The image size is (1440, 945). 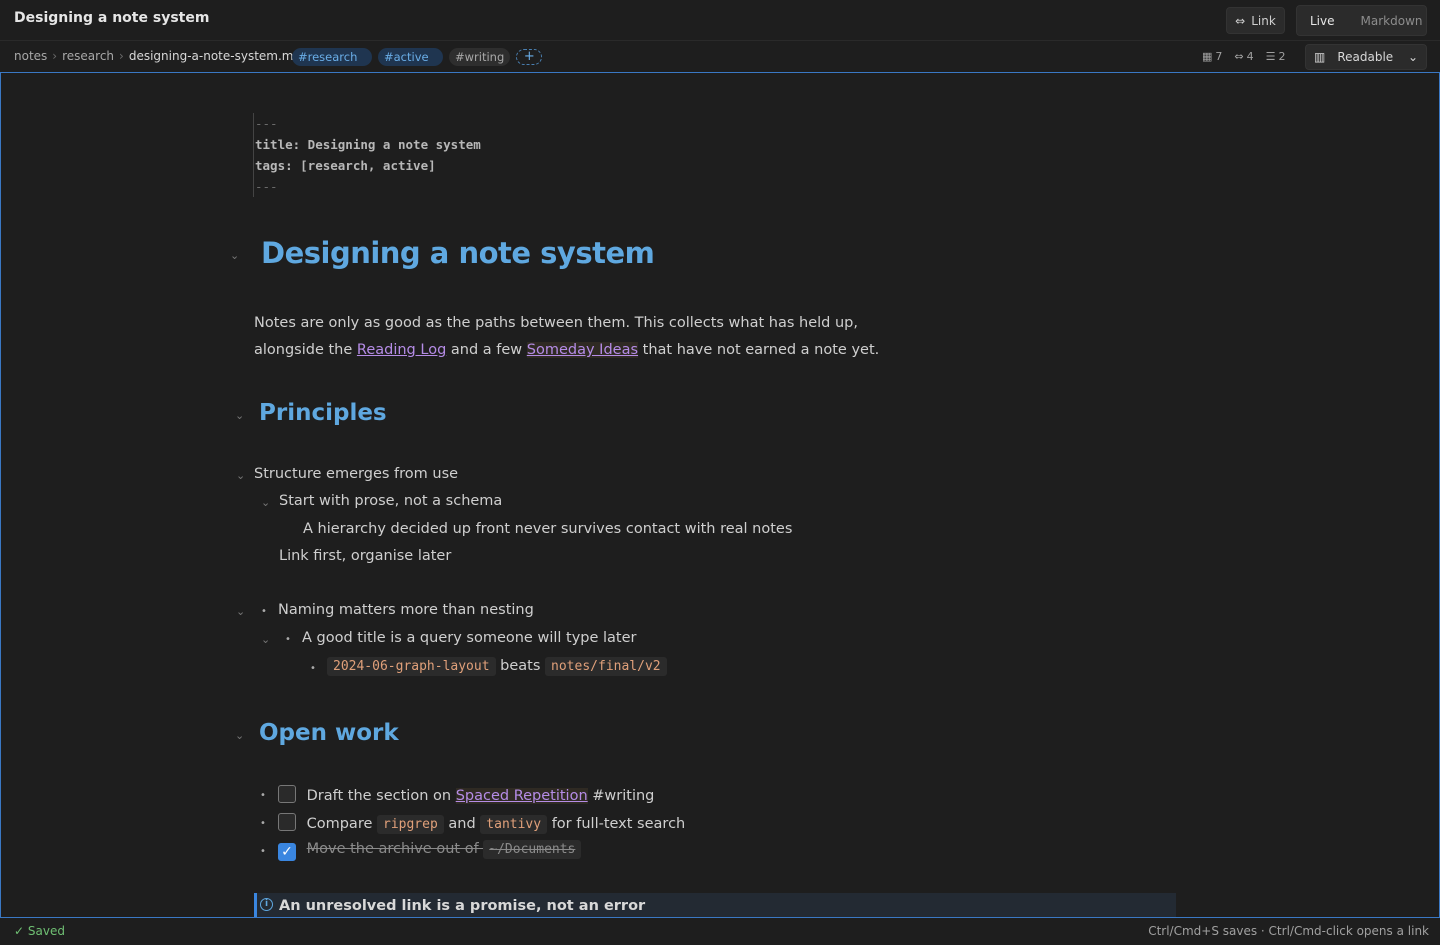 What do you see at coordinates (430, 850) in the screenshot?
I see `task-item-done: ✓ Move the archive out of ~/Documents` at bounding box center [430, 850].